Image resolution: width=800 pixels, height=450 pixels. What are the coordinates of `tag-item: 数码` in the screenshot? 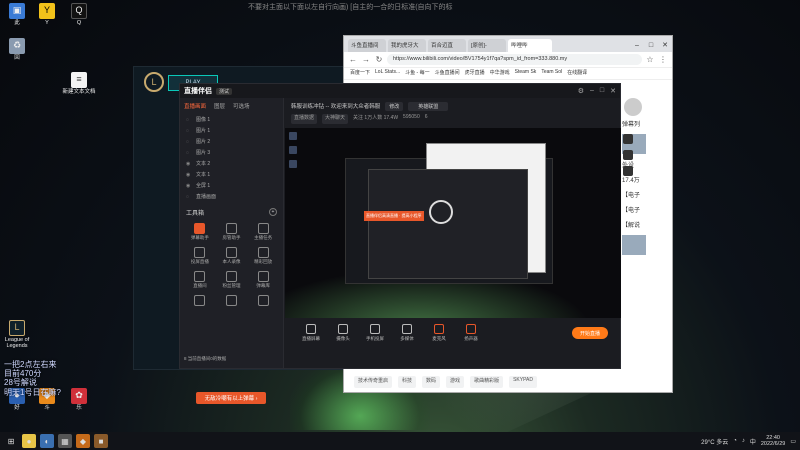 It's located at (431, 382).